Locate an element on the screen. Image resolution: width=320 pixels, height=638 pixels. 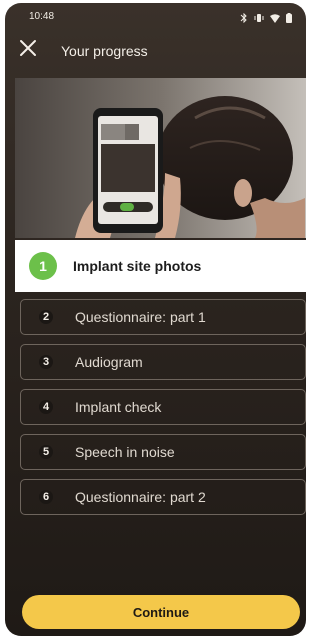
step-label: Questionnaire: part 2 is located at coordinates (140, 497).